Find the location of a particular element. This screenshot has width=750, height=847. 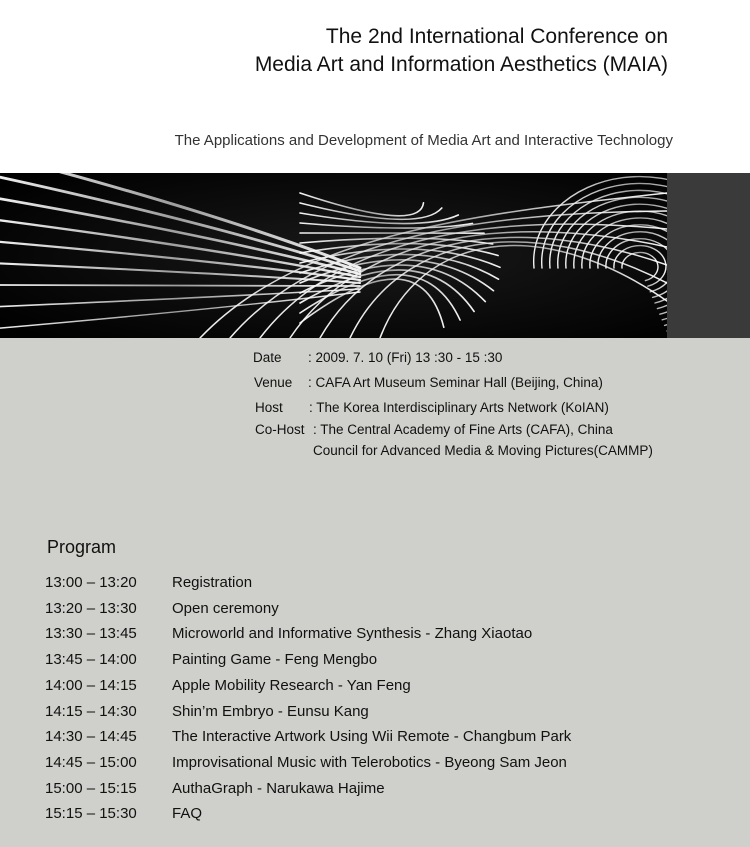

program-heading: Program is located at coordinates (82, 547).